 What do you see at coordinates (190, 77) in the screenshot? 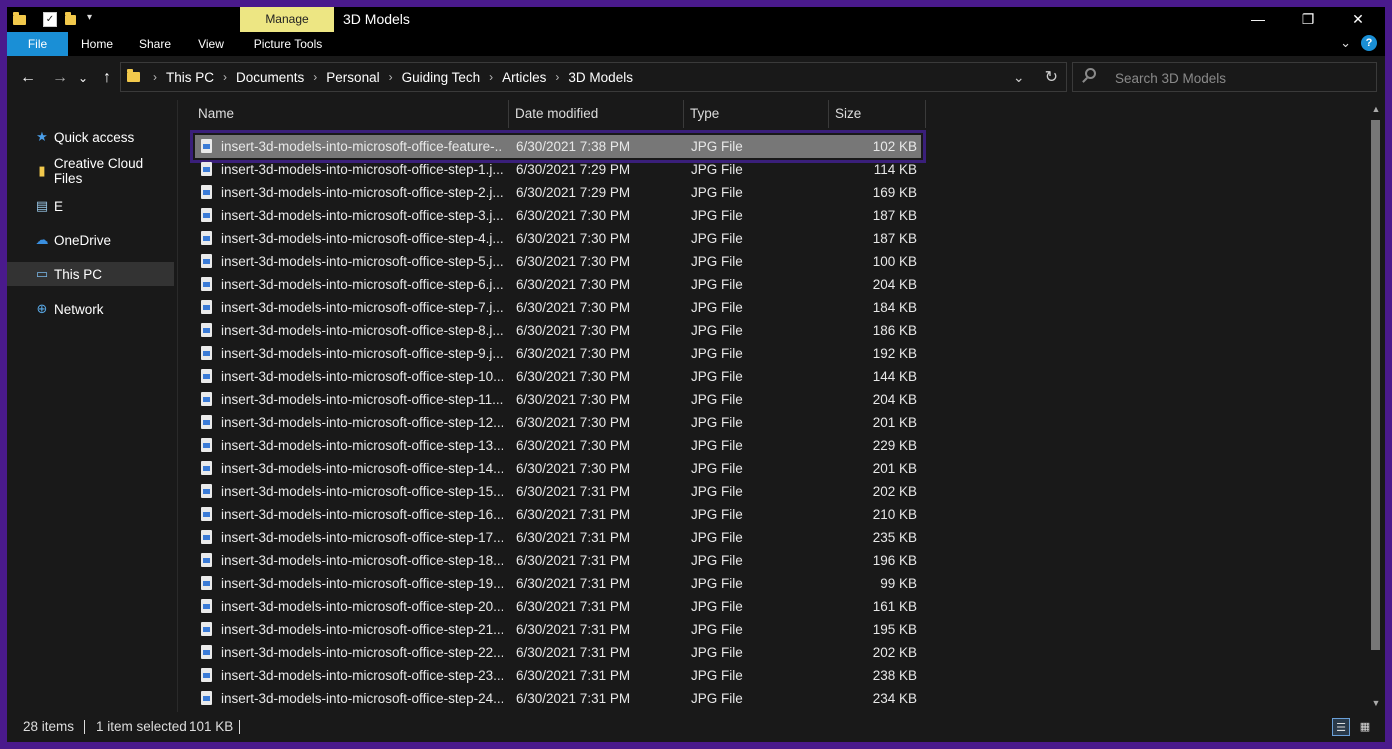
I see `breadcrumb-this-pc: This PC` at bounding box center [190, 77].